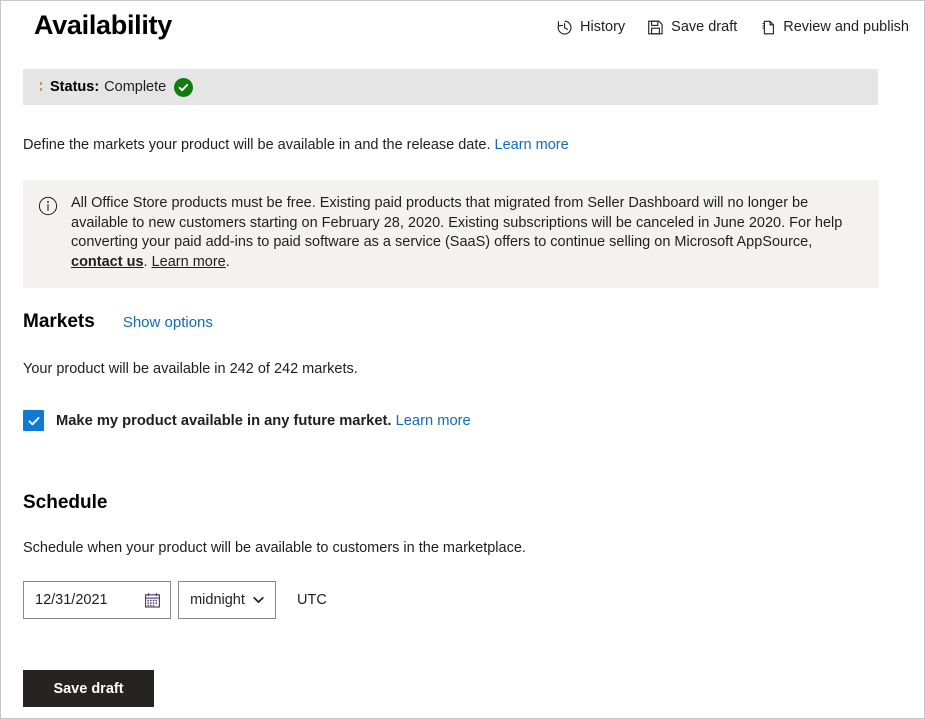 This screenshot has width=925, height=719. I want to click on intro-learn-more-link: Learn more, so click(532, 145).